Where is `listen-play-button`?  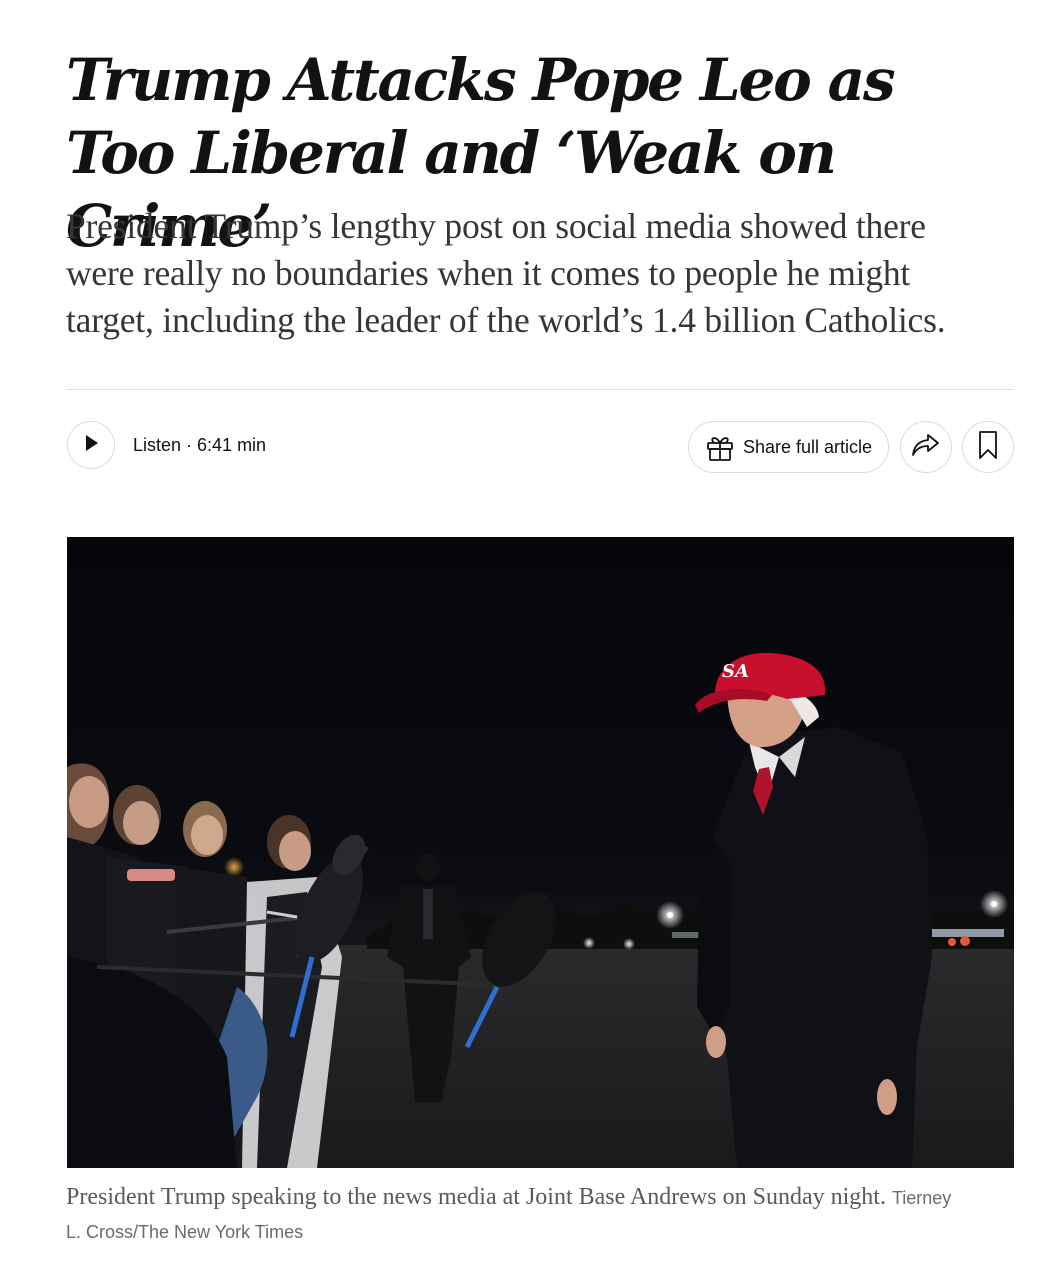
listen-play-button is located at coordinates (91, 445).